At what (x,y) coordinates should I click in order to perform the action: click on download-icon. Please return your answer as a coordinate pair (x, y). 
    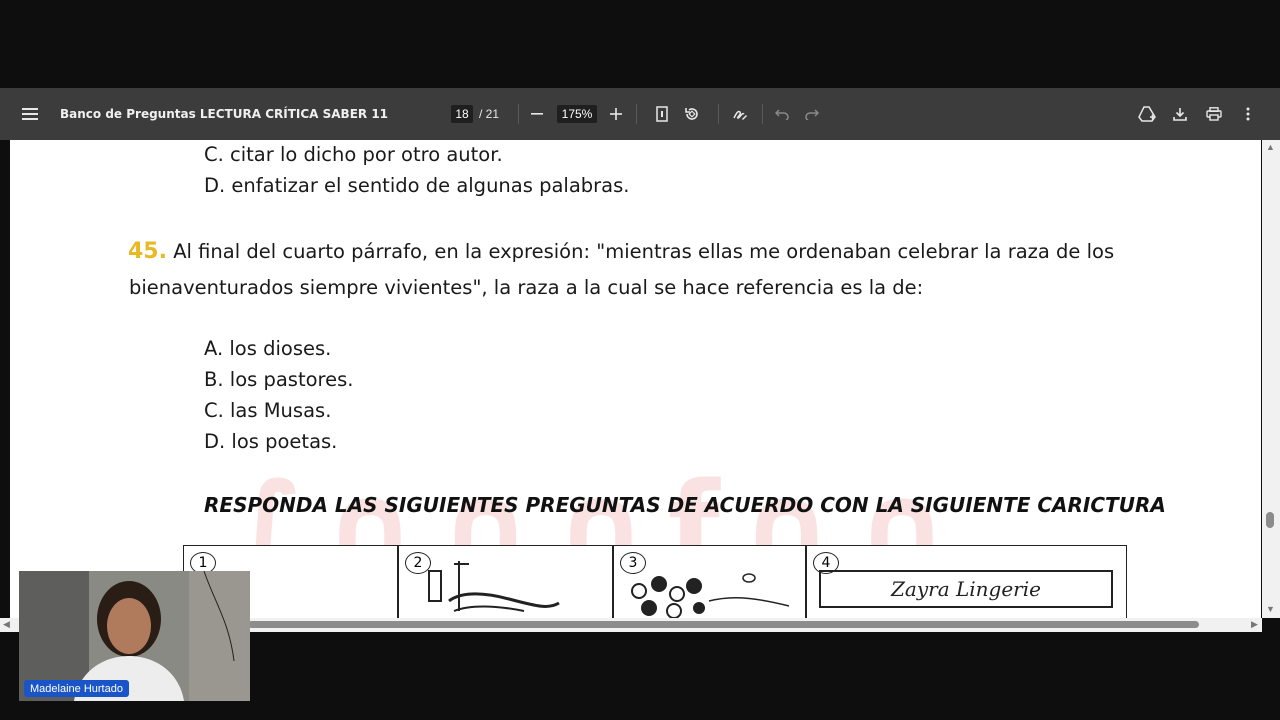
    Looking at the image, I should click on (1180, 114).